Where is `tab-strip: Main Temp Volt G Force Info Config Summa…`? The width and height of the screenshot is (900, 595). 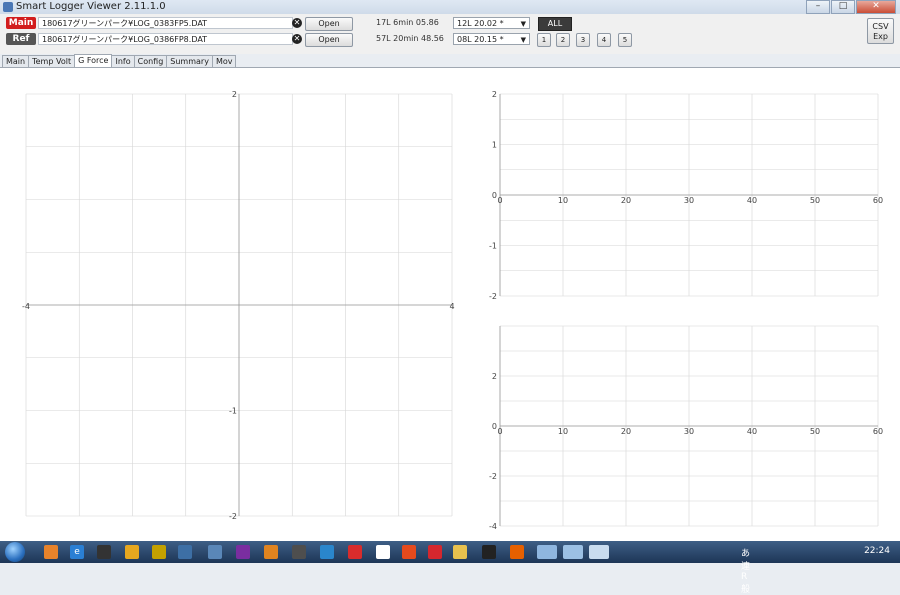 tab-strip: Main Temp Volt G Force Info Config Summa… is located at coordinates (119, 60).